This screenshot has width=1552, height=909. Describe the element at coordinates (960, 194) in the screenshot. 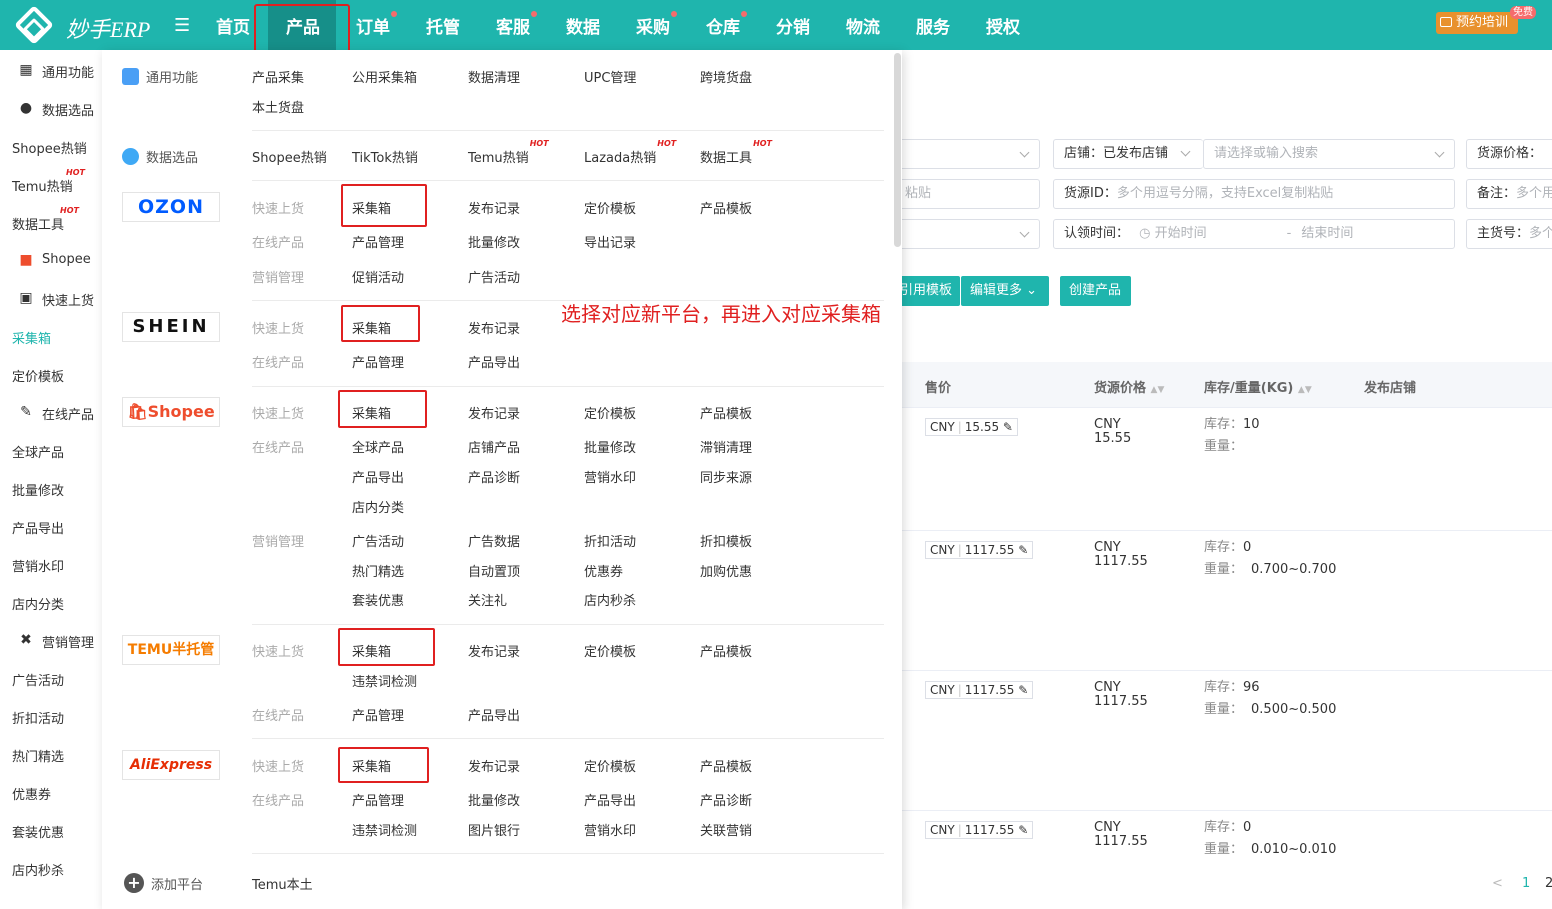

I see `paste-input: 粘贴` at that location.